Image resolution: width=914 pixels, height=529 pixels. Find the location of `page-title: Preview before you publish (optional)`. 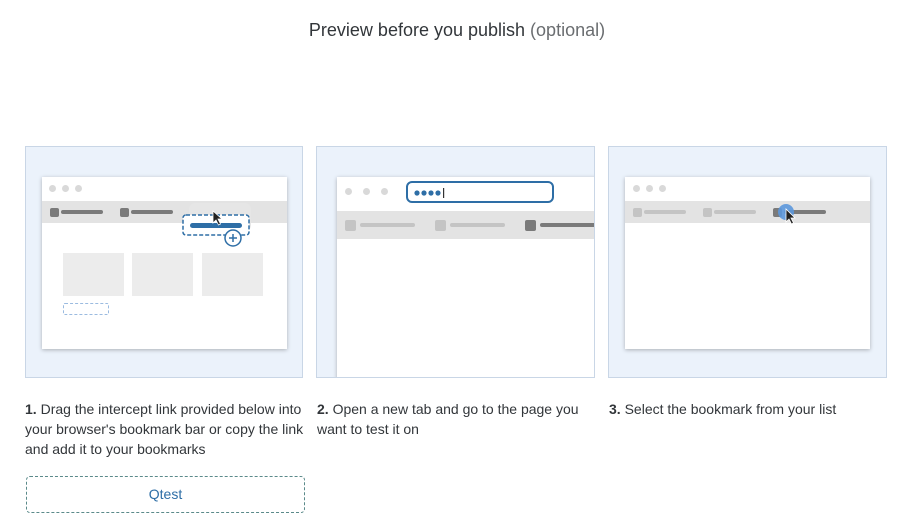

page-title: Preview before you publish (optional) is located at coordinates (457, 30).